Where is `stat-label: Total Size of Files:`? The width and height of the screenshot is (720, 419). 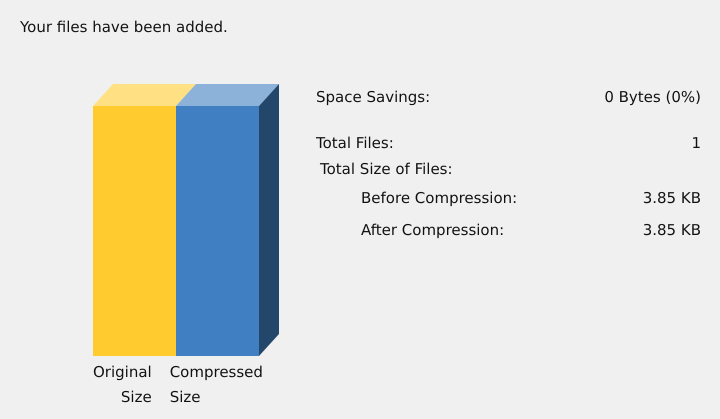 stat-label: Total Size of Files: is located at coordinates (386, 169).